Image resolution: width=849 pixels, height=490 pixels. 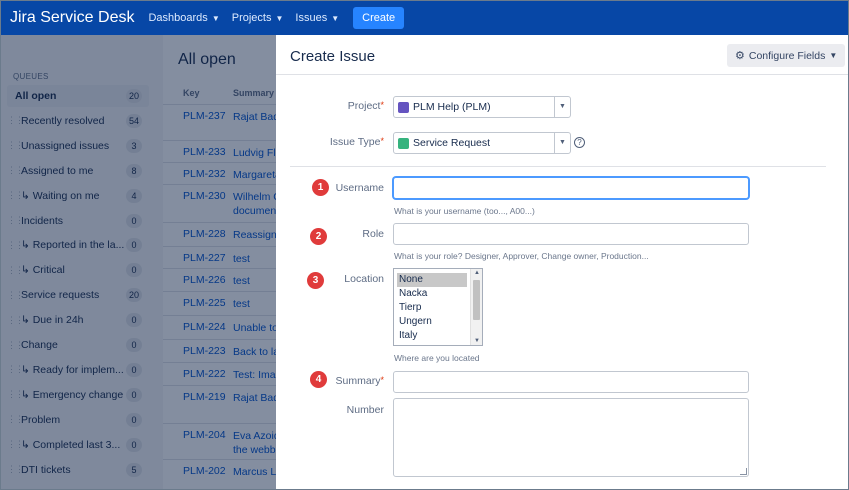 What do you see at coordinates (432, 294) in the screenshot?
I see `location-option: Nacka` at bounding box center [432, 294].